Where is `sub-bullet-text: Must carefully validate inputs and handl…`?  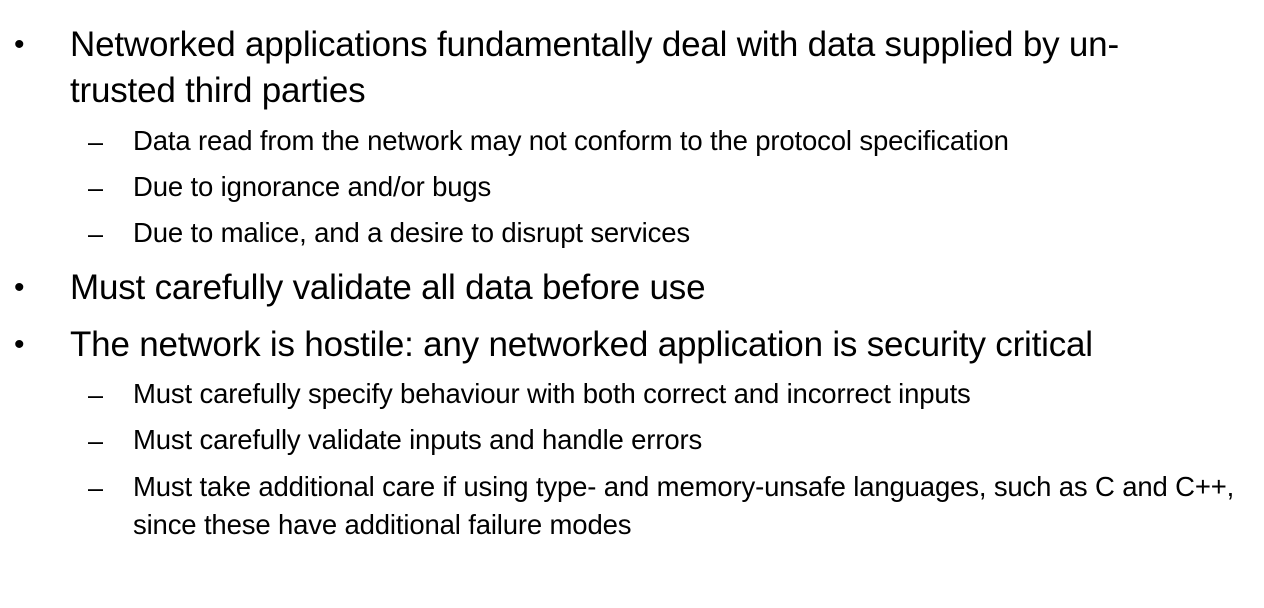
sub-bullet-text: Must carefully validate inputs and handl… is located at coordinates (418, 439).